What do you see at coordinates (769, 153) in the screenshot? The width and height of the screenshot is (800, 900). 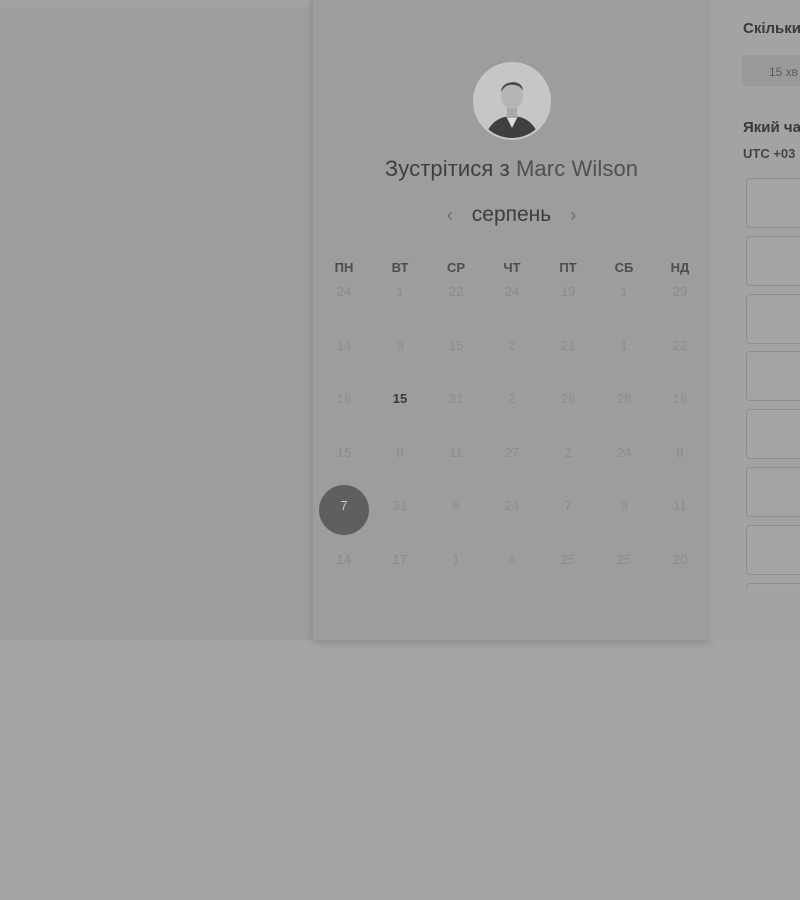 I see `timezone-label: UTC +03` at bounding box center [769, 153].